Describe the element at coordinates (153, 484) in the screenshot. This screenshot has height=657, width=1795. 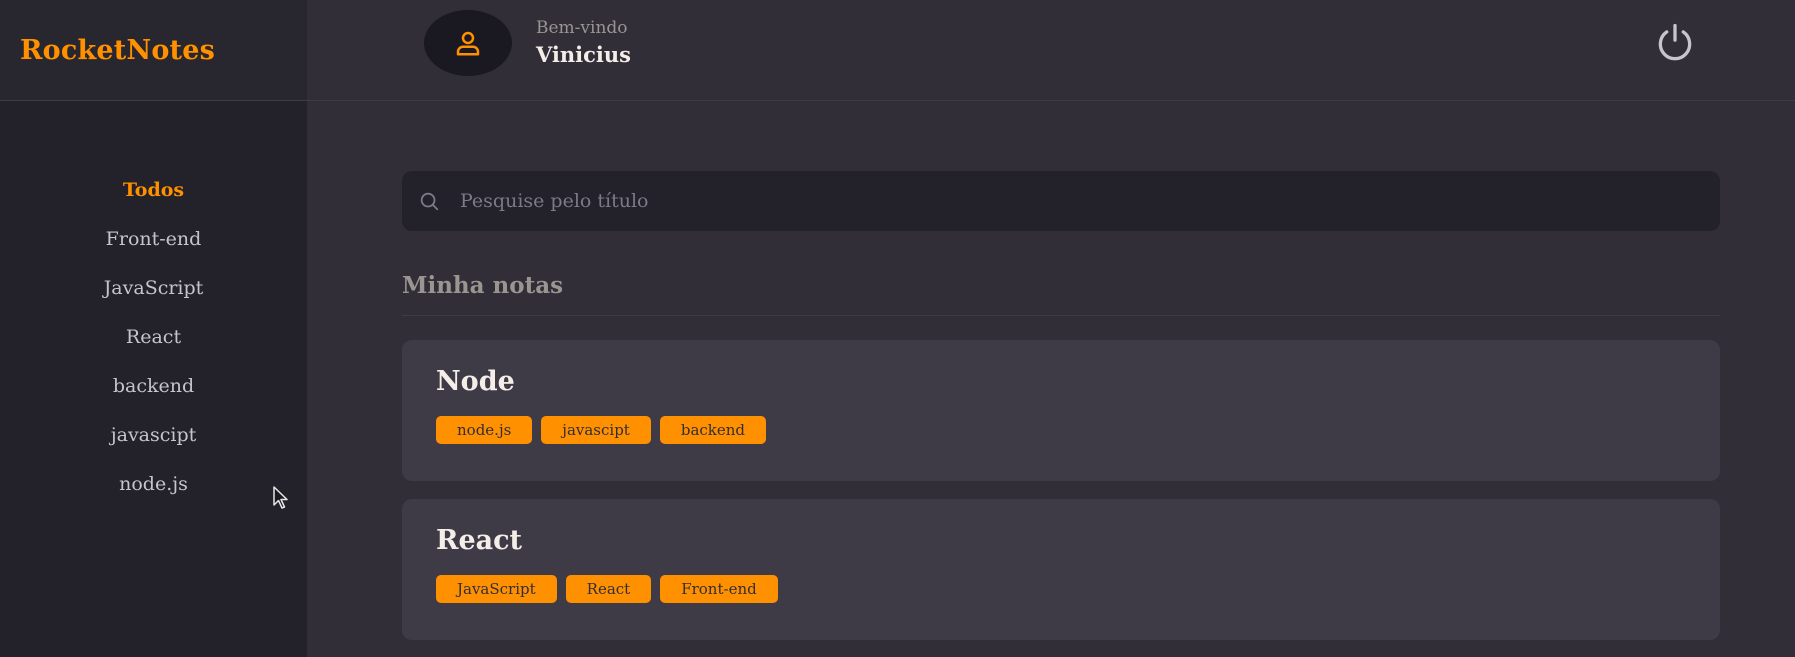
I see `menu-item-nodejs: node.js` at that location.